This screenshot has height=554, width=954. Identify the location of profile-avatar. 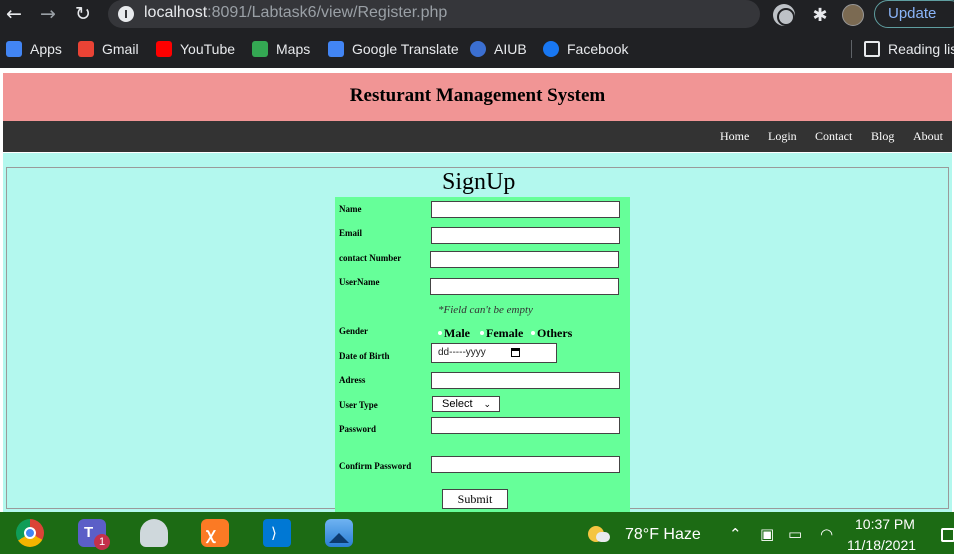
(853, 15).